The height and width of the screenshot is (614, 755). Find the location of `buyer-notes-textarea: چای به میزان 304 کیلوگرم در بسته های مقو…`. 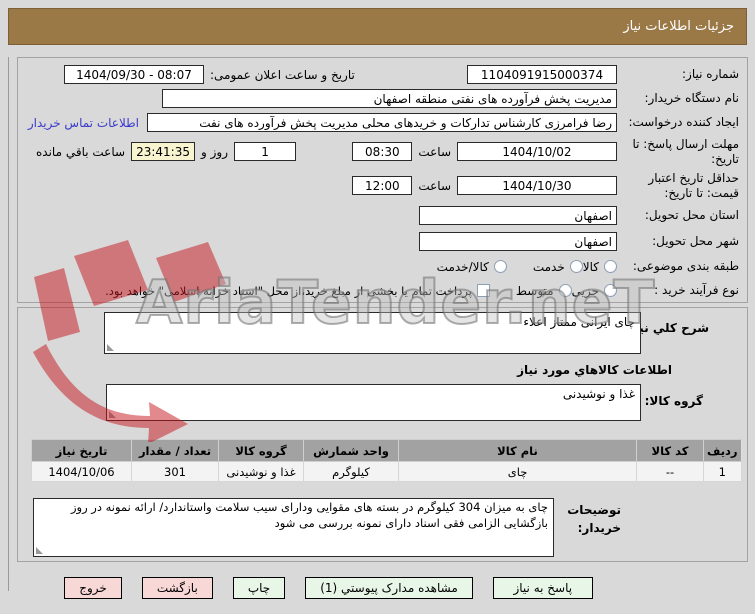

buyer-notes-textarea: چای به میزان 304 کیلوگرم در بسته های مقو… is located at coordinates (293, 527).